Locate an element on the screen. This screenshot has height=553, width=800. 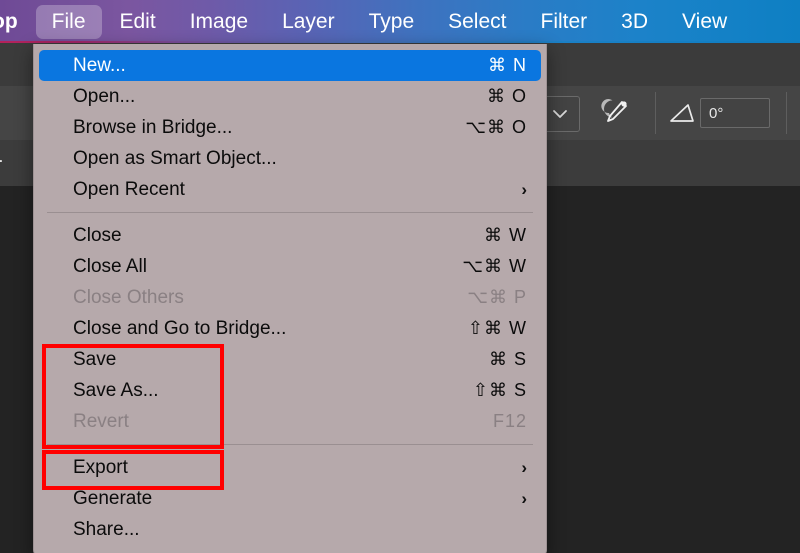
menubar-item-type: Type is located at coordinates (392, 22).